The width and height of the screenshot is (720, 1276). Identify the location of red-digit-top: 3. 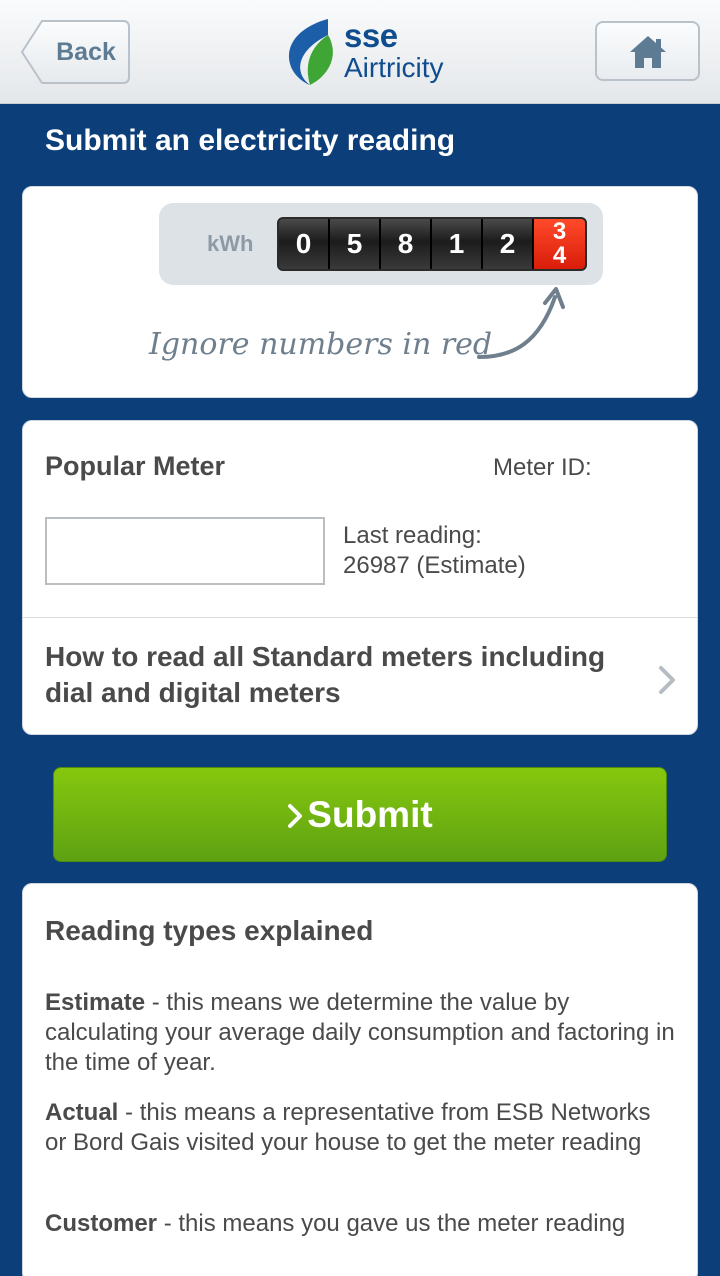
(559, 231).